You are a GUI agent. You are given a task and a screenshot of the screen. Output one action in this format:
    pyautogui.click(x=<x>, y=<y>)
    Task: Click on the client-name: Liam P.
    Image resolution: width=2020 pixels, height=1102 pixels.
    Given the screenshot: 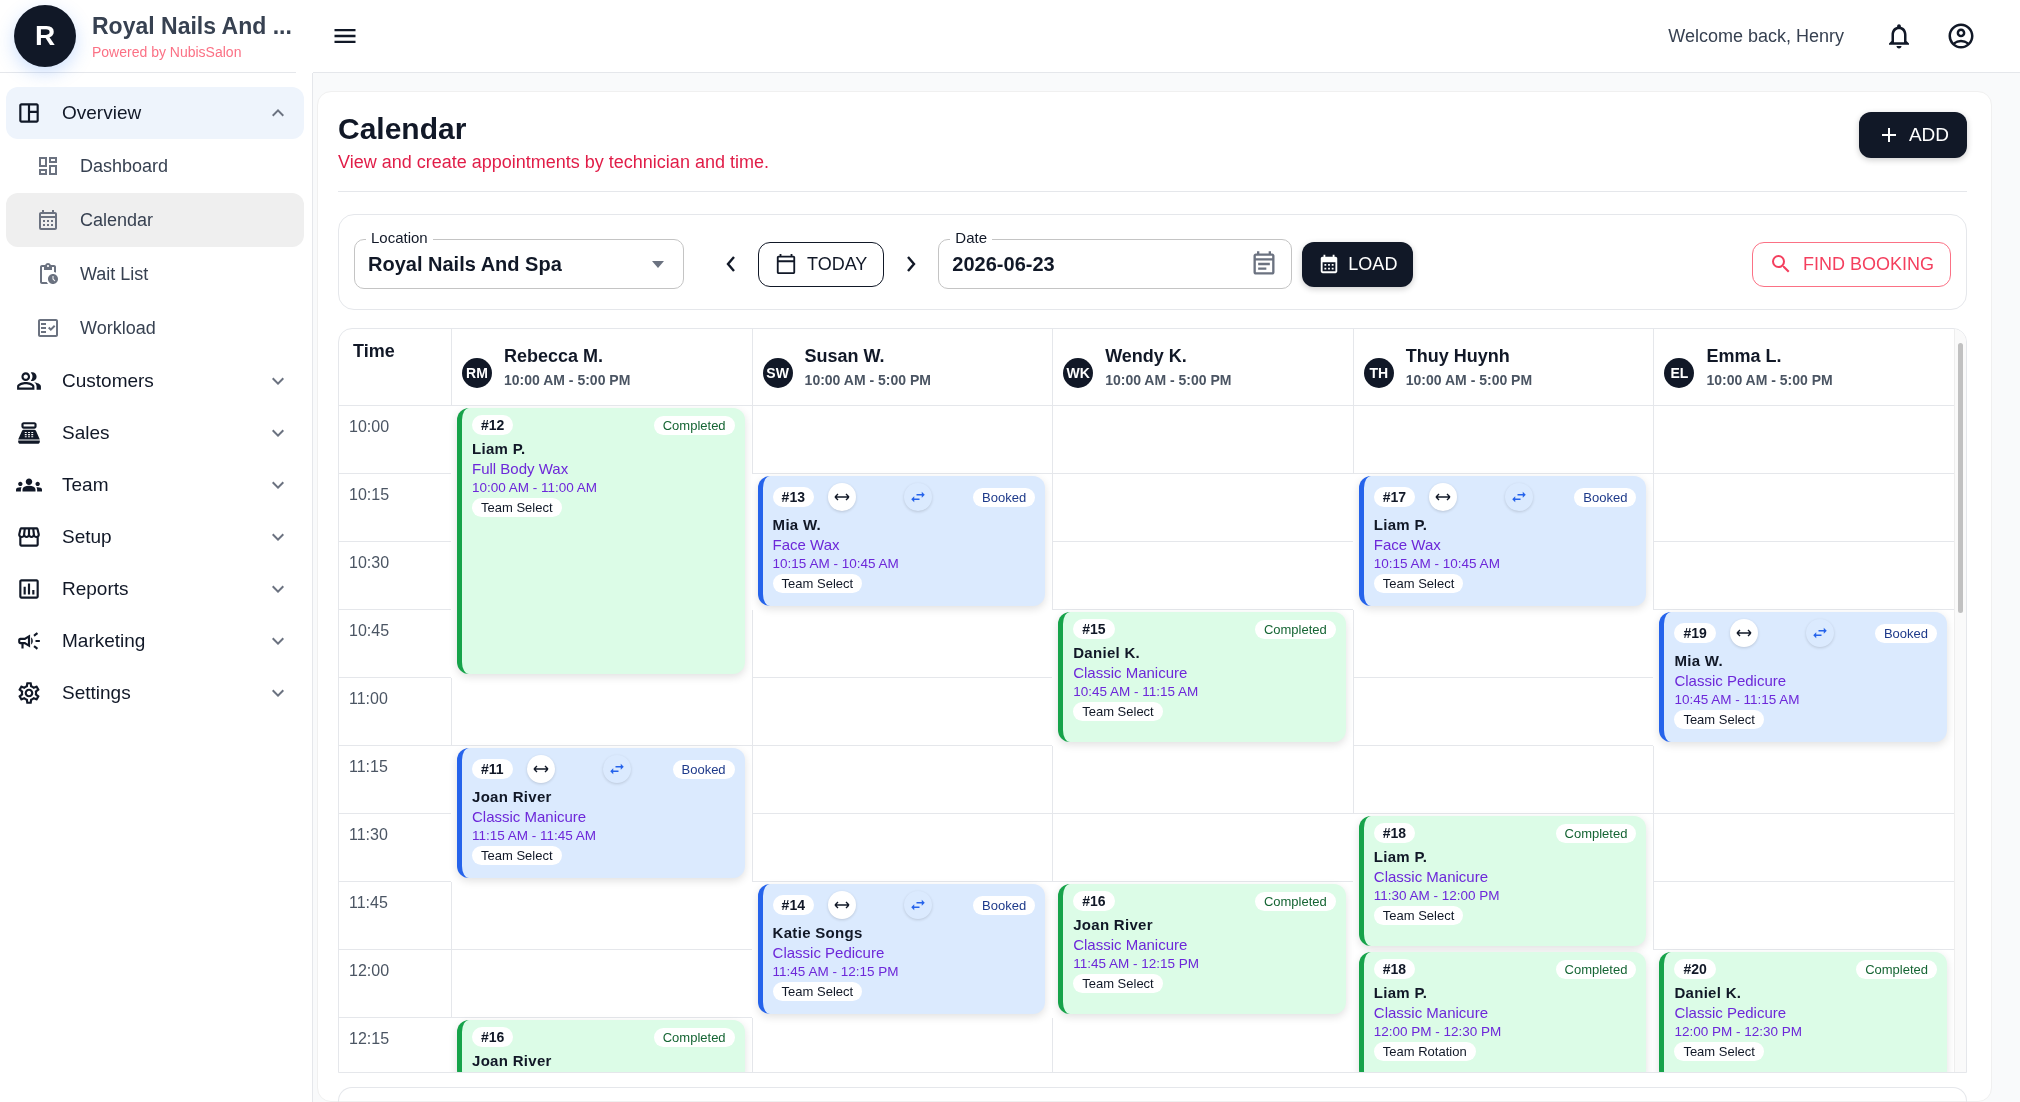 What is the action you would take?
    pyautogui.click(x=1401, y=856)
    